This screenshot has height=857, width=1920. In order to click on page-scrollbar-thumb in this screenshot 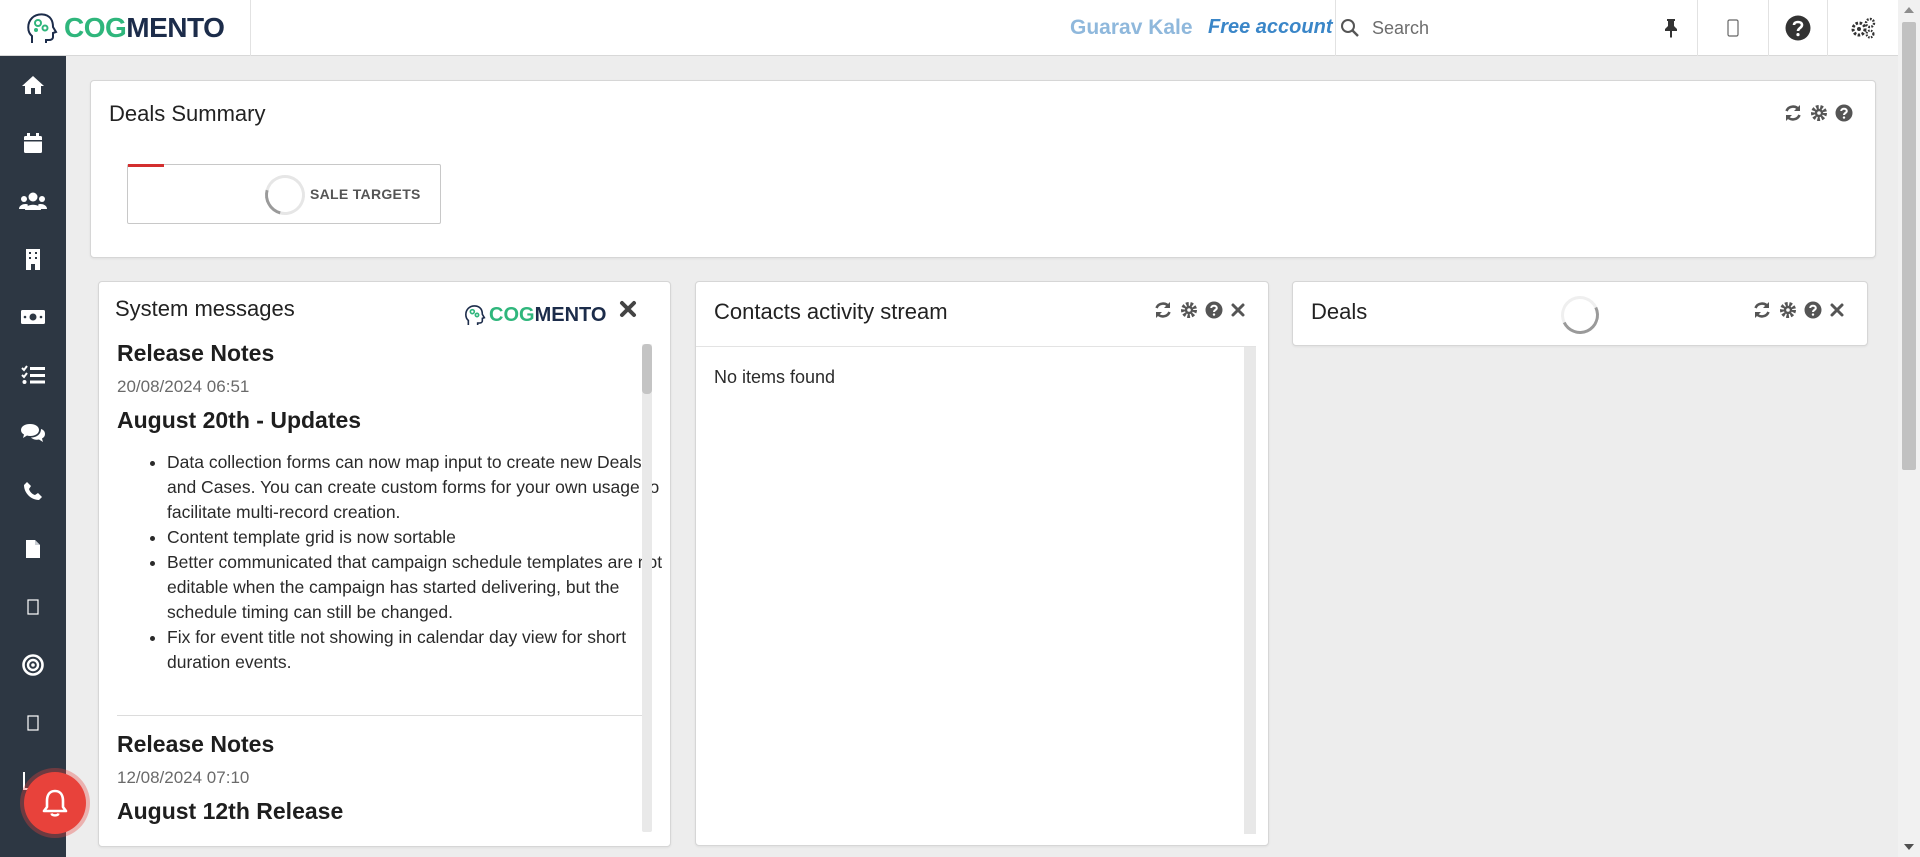, I will do `click(1909, 246)`.